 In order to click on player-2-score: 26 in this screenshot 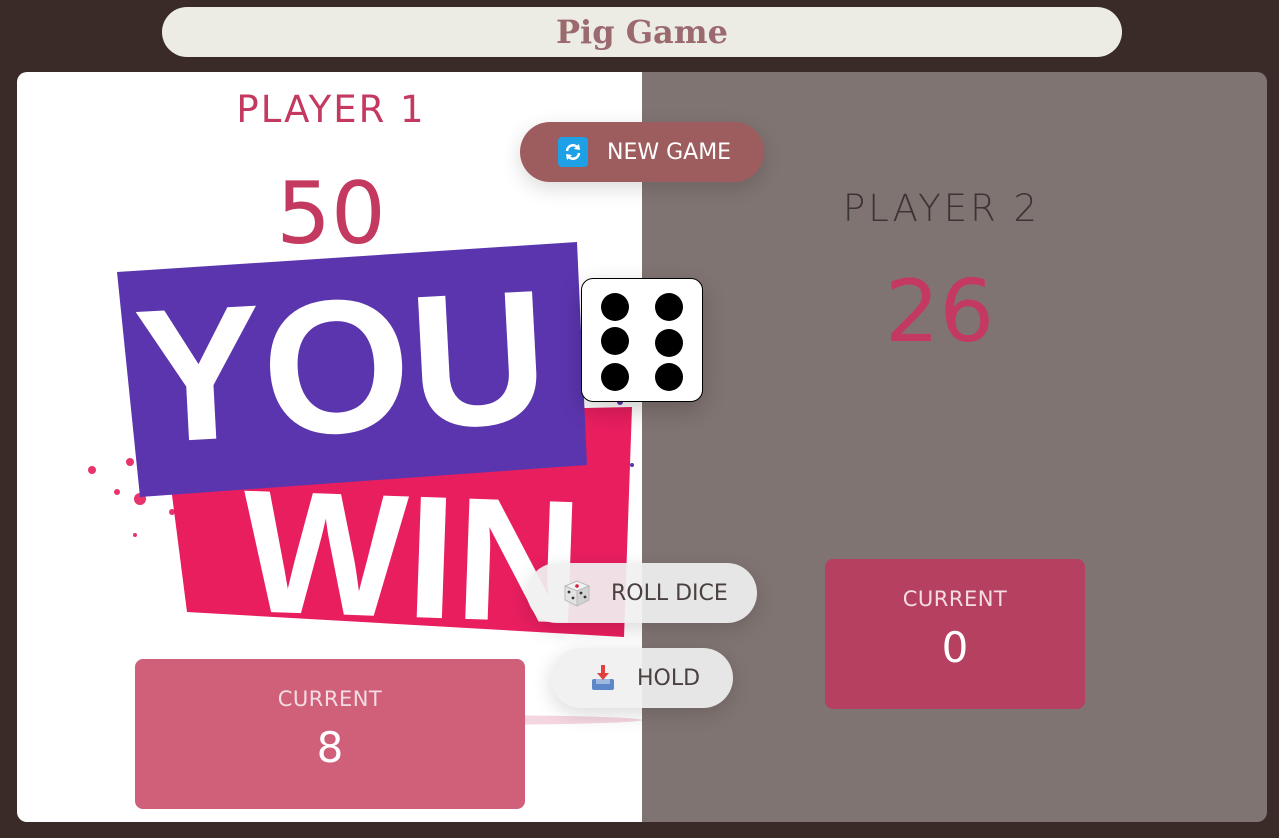, I will do `click(939, 312)`.